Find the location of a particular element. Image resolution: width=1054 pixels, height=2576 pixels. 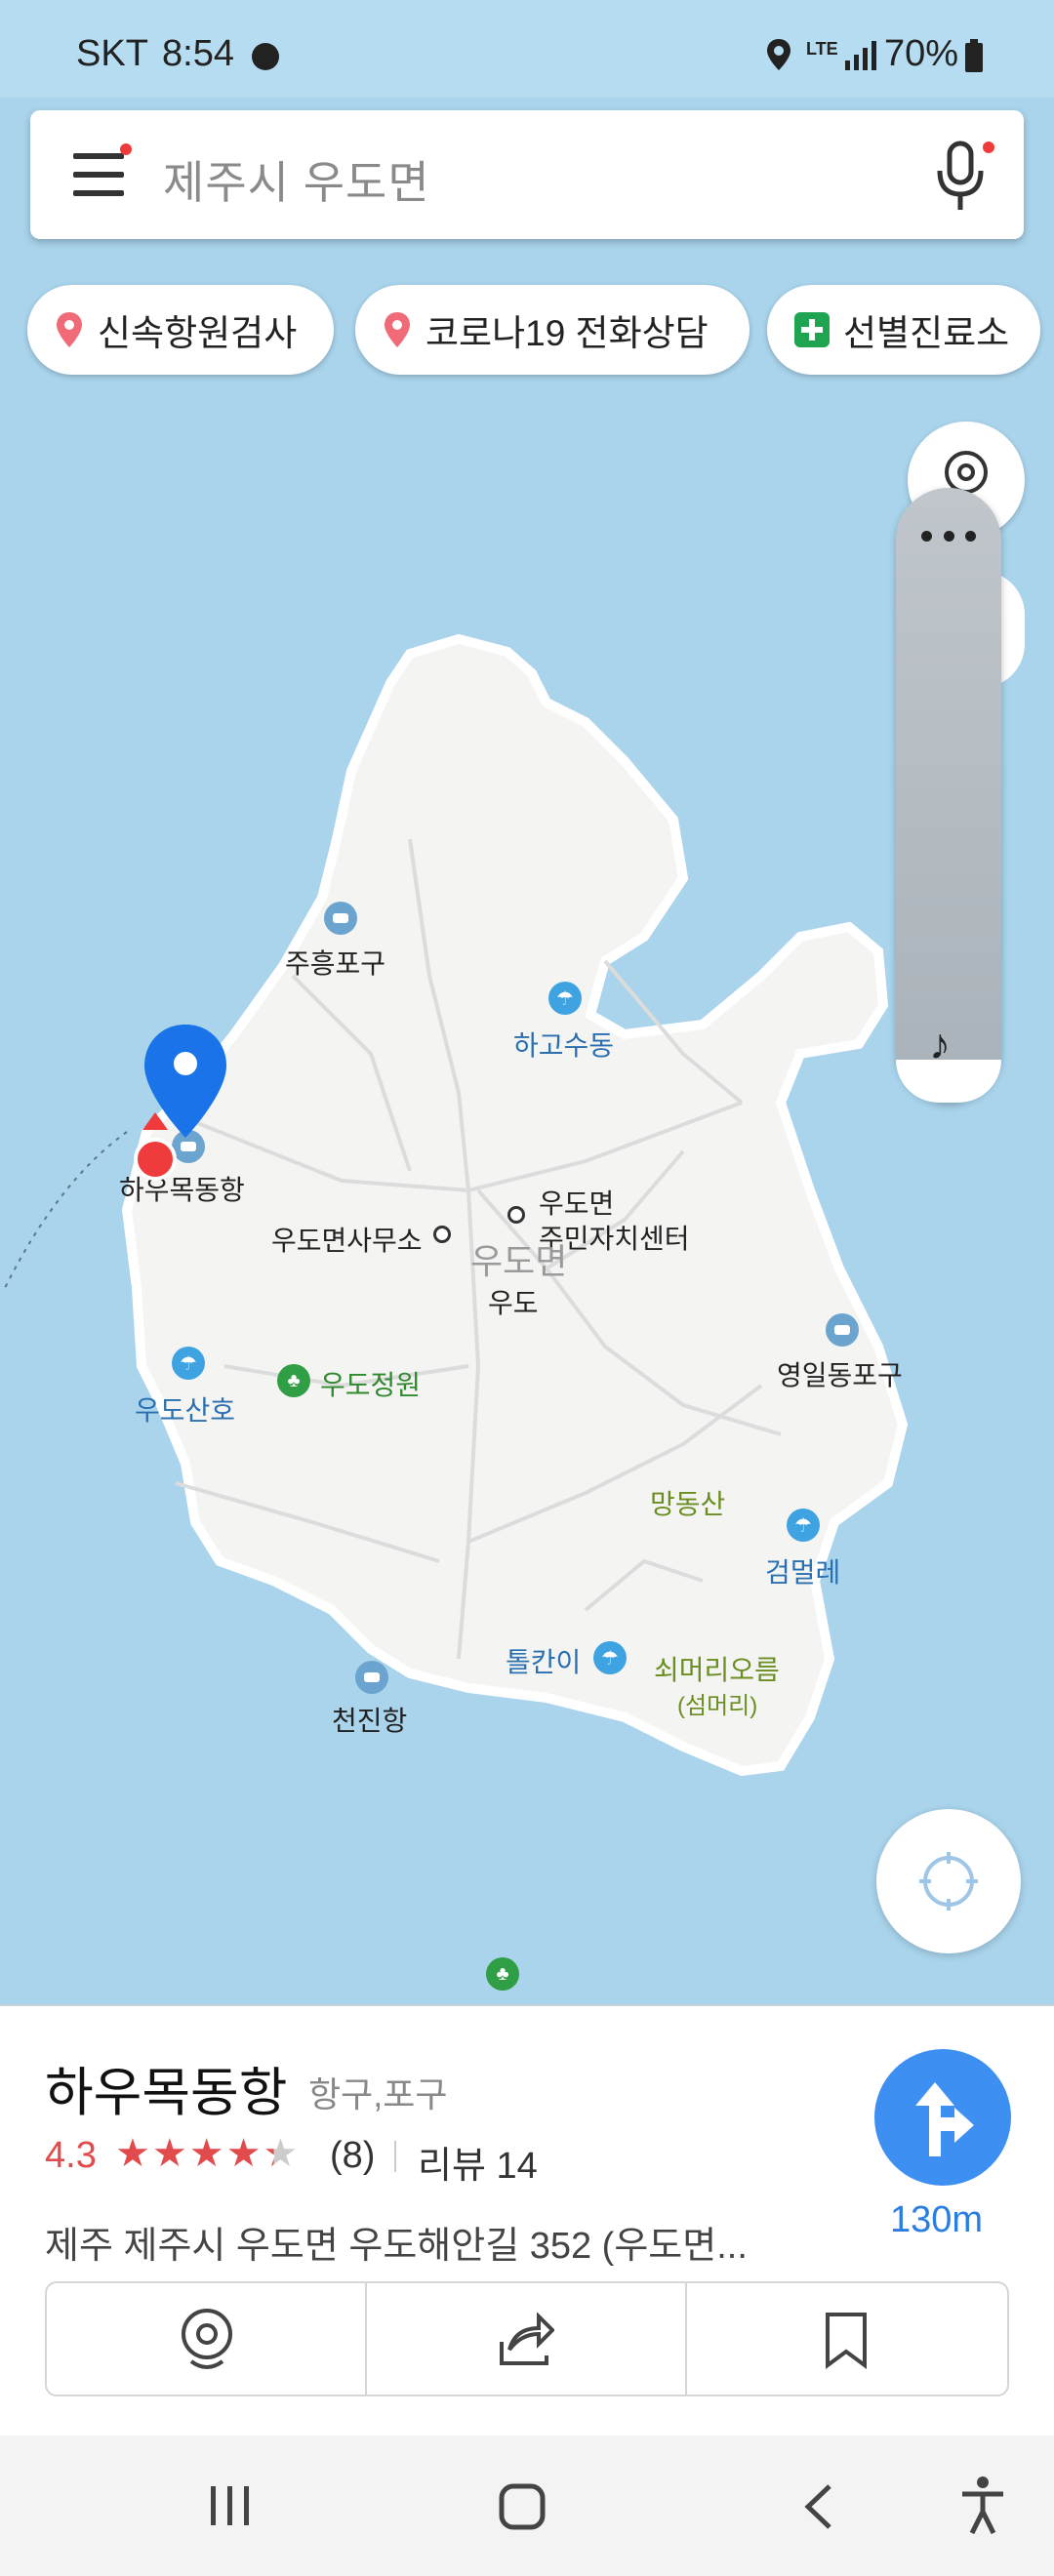

street-view-icon is located at coordinates (207, 2339).